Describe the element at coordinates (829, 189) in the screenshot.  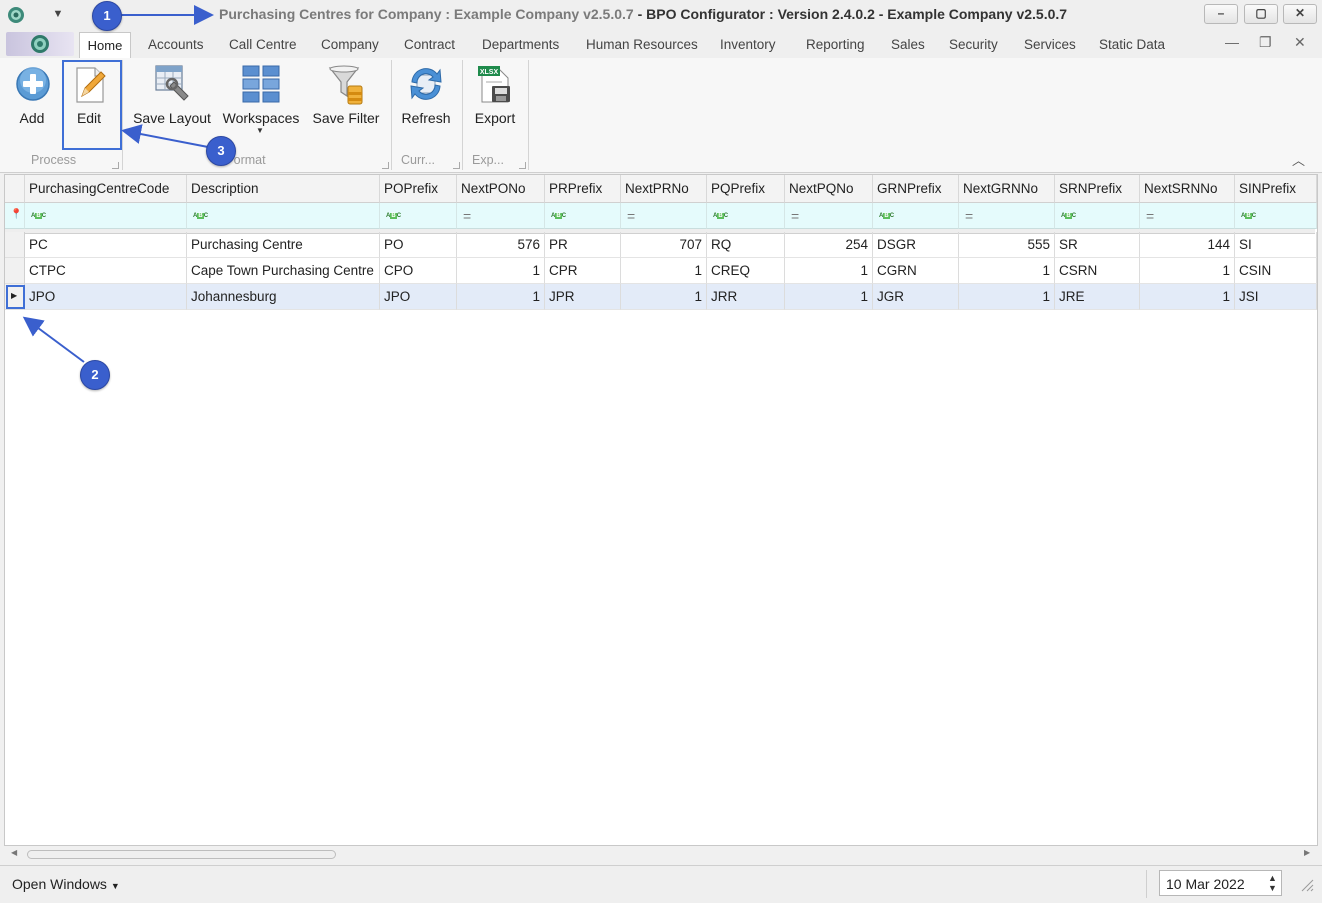
I see `column-header: NextPQNo` at that location.